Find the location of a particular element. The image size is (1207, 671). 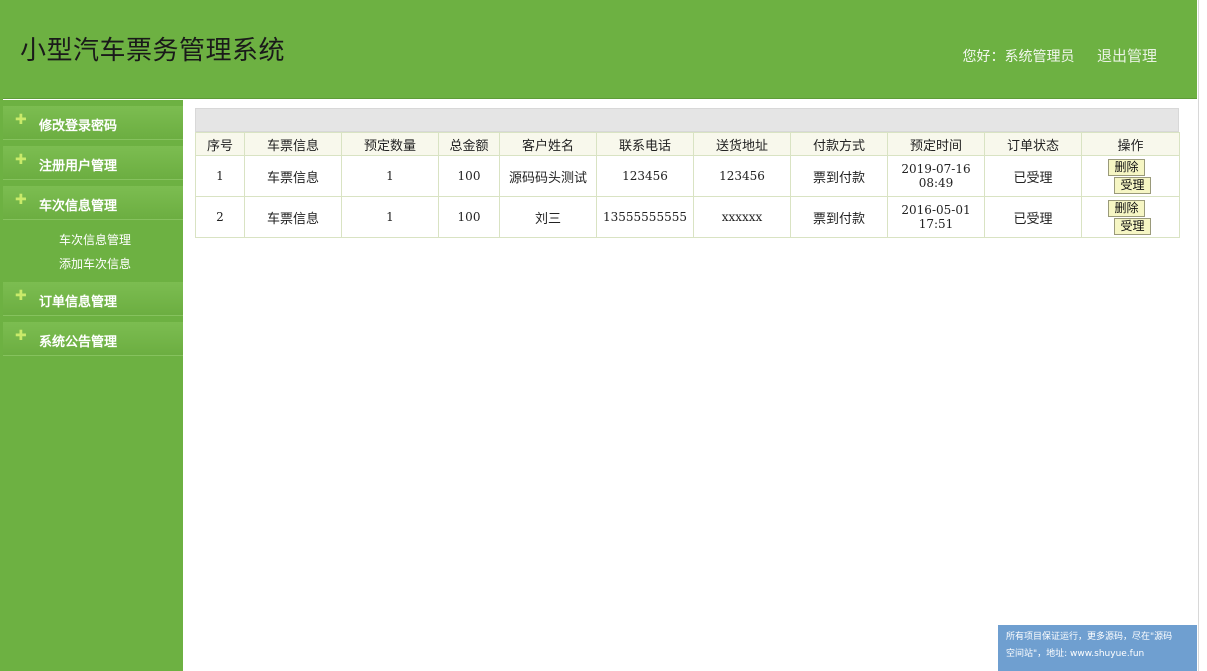

cell-phone: 13555555555 is located at coordinates (645, 217).